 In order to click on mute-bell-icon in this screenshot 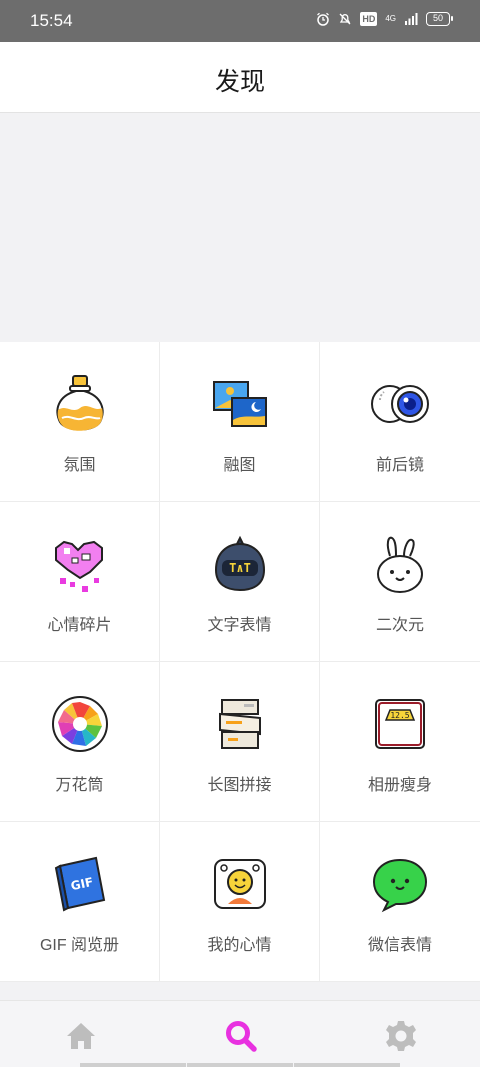, I will do `click(345, 19)`.